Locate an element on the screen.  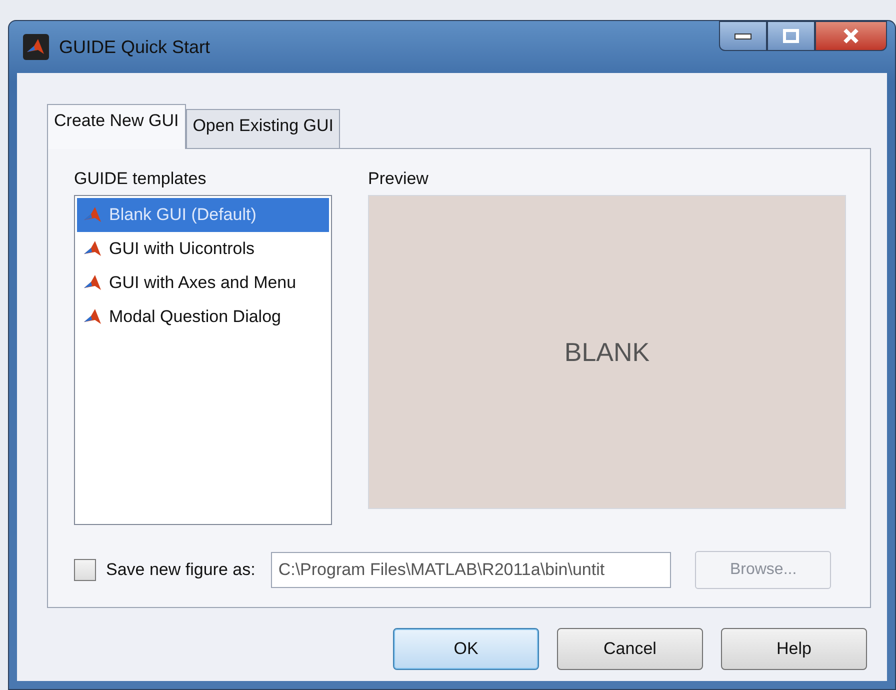
window-title: GUIDE Quick Start is located at coordinates (135, 47).